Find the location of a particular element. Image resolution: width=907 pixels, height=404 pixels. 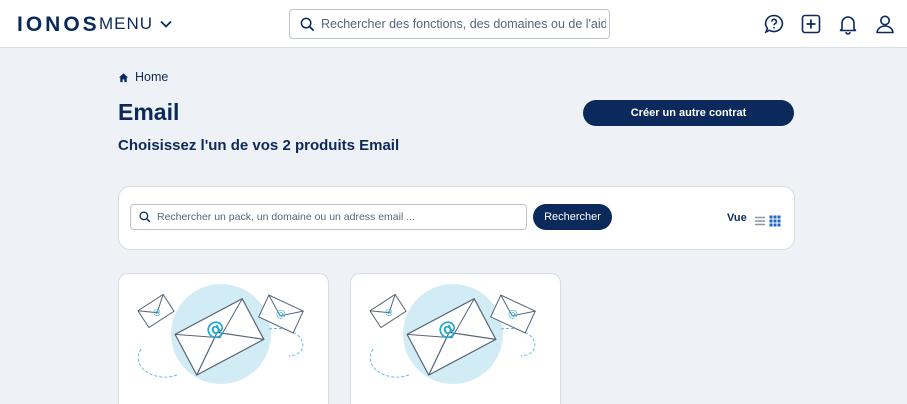

help-icon is located at coordinates (774, 24).